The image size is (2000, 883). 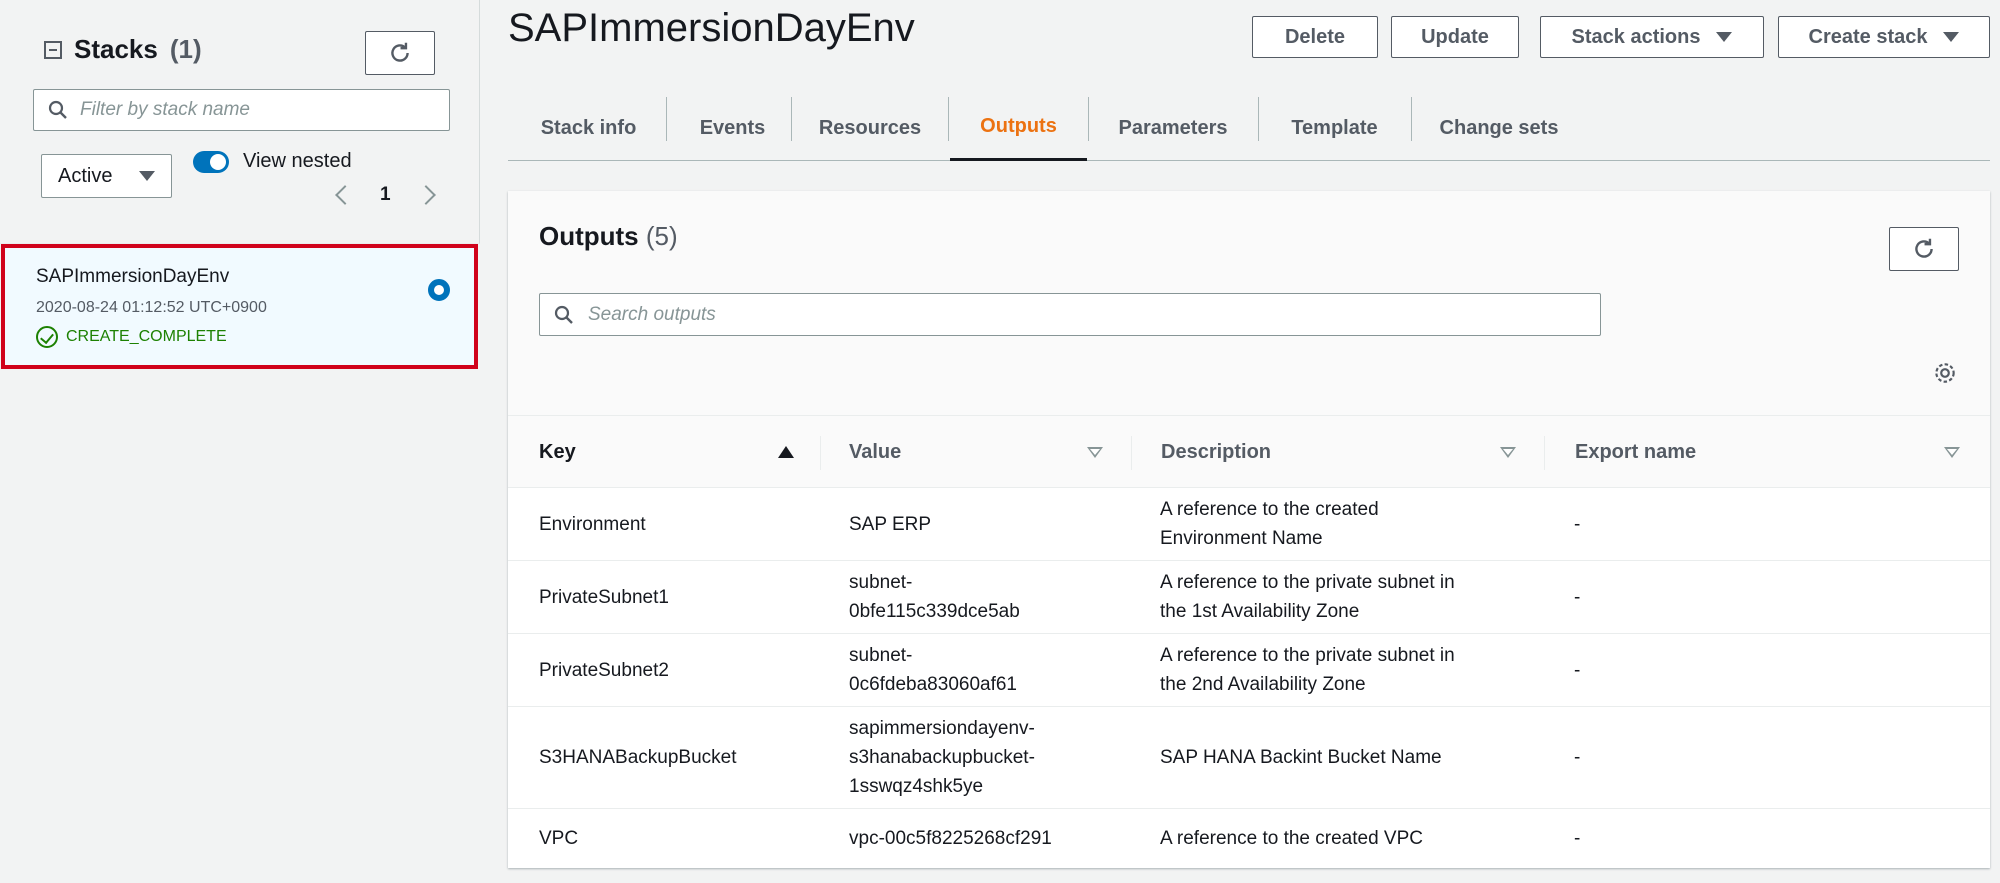 I want to click on table-header-row: Key Value Description Export name, so click(x=1249, y=452).